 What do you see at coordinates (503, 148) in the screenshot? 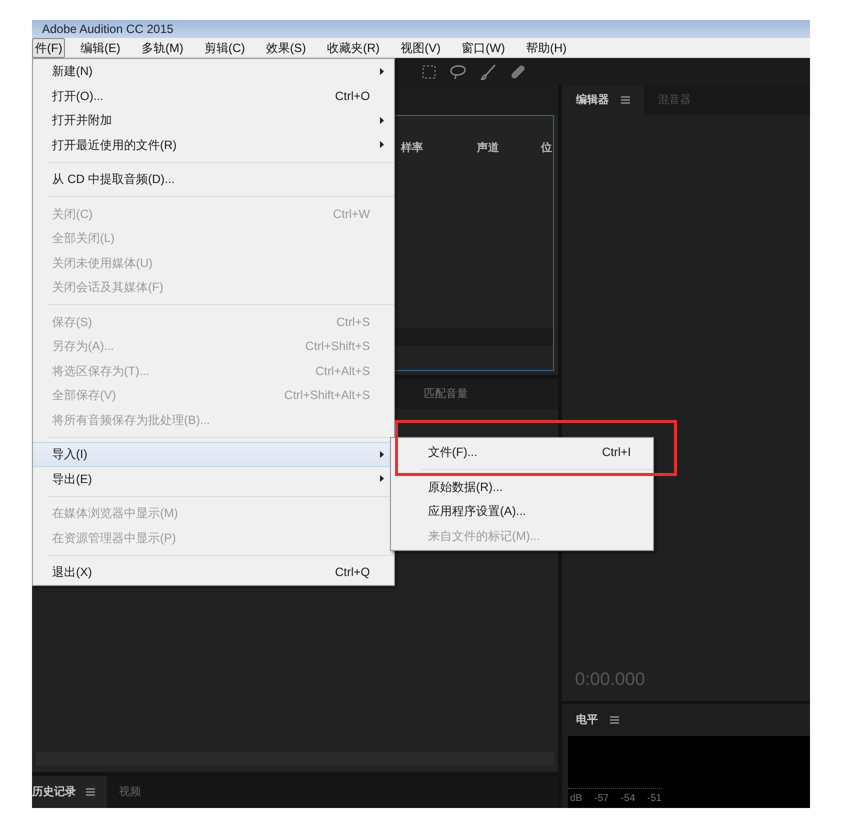
I see `column-header: 声道` at bounding box center [503, 148].